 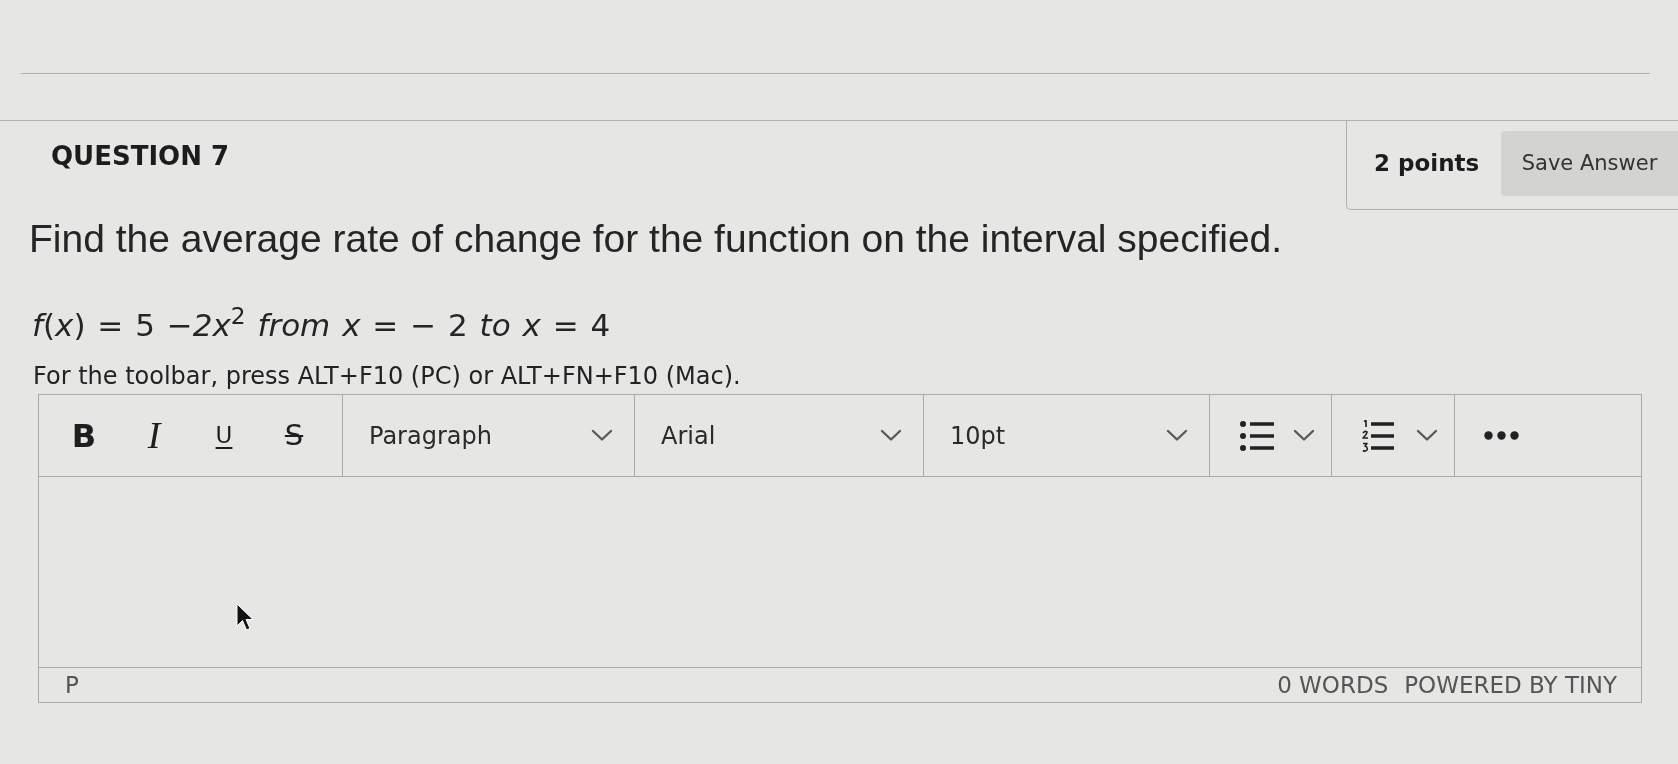 I want to click on numbered-list-icon, so click(x=1378, y=435).